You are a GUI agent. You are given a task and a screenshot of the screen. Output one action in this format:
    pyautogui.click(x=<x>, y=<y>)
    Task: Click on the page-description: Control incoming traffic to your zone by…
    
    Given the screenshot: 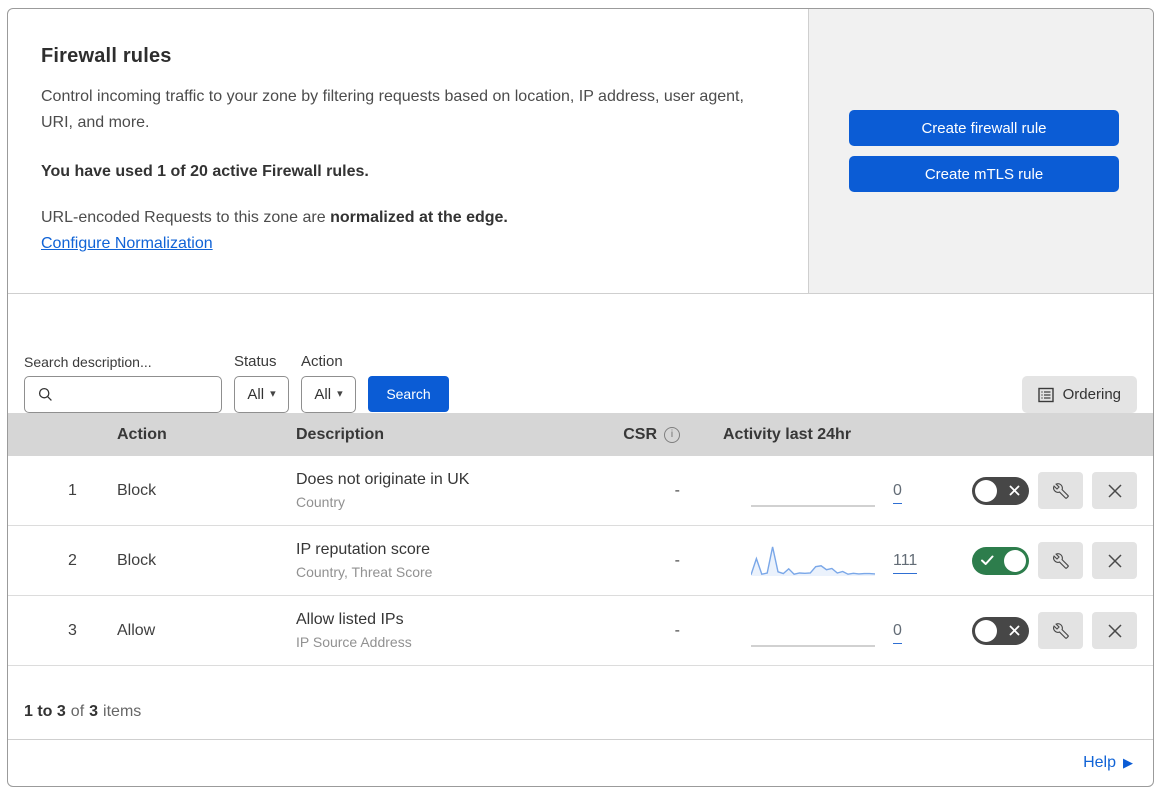 What is the action you would take?
    pyautogui.click(x=392, y=110)
    